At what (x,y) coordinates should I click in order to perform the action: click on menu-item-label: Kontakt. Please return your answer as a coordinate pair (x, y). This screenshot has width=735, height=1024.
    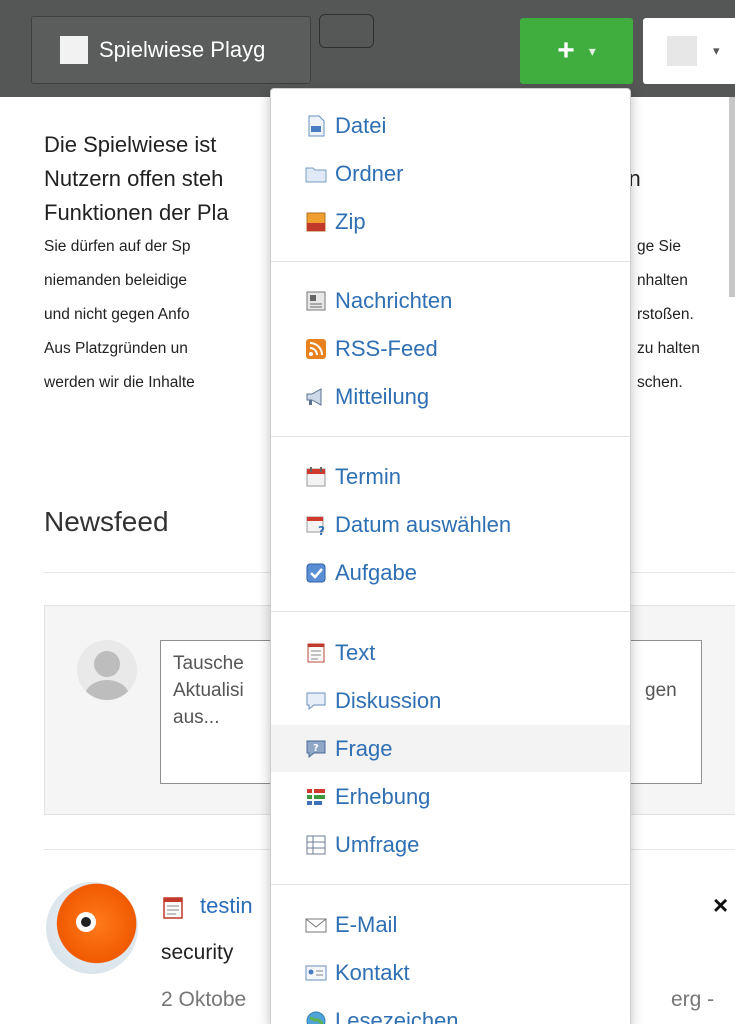
    Looking at the image, I should click on (372, 972).